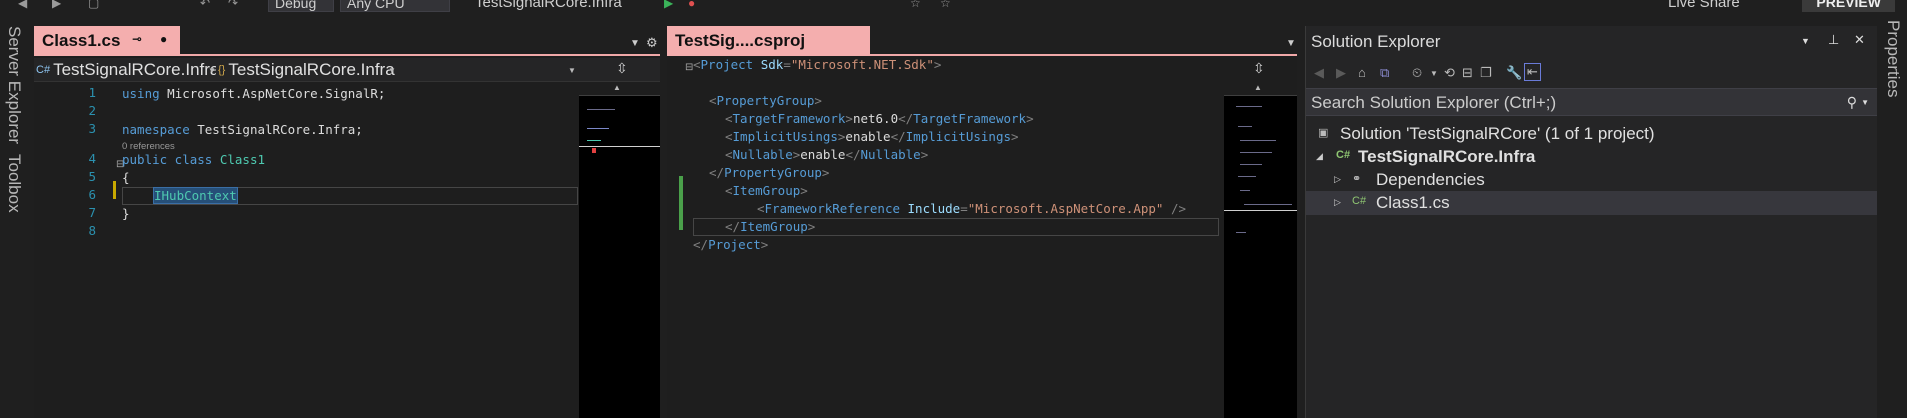 The height and width of the screenshot is (418, 1907). I want to click on csharp-file-icon: C#, so click(1359, 201).